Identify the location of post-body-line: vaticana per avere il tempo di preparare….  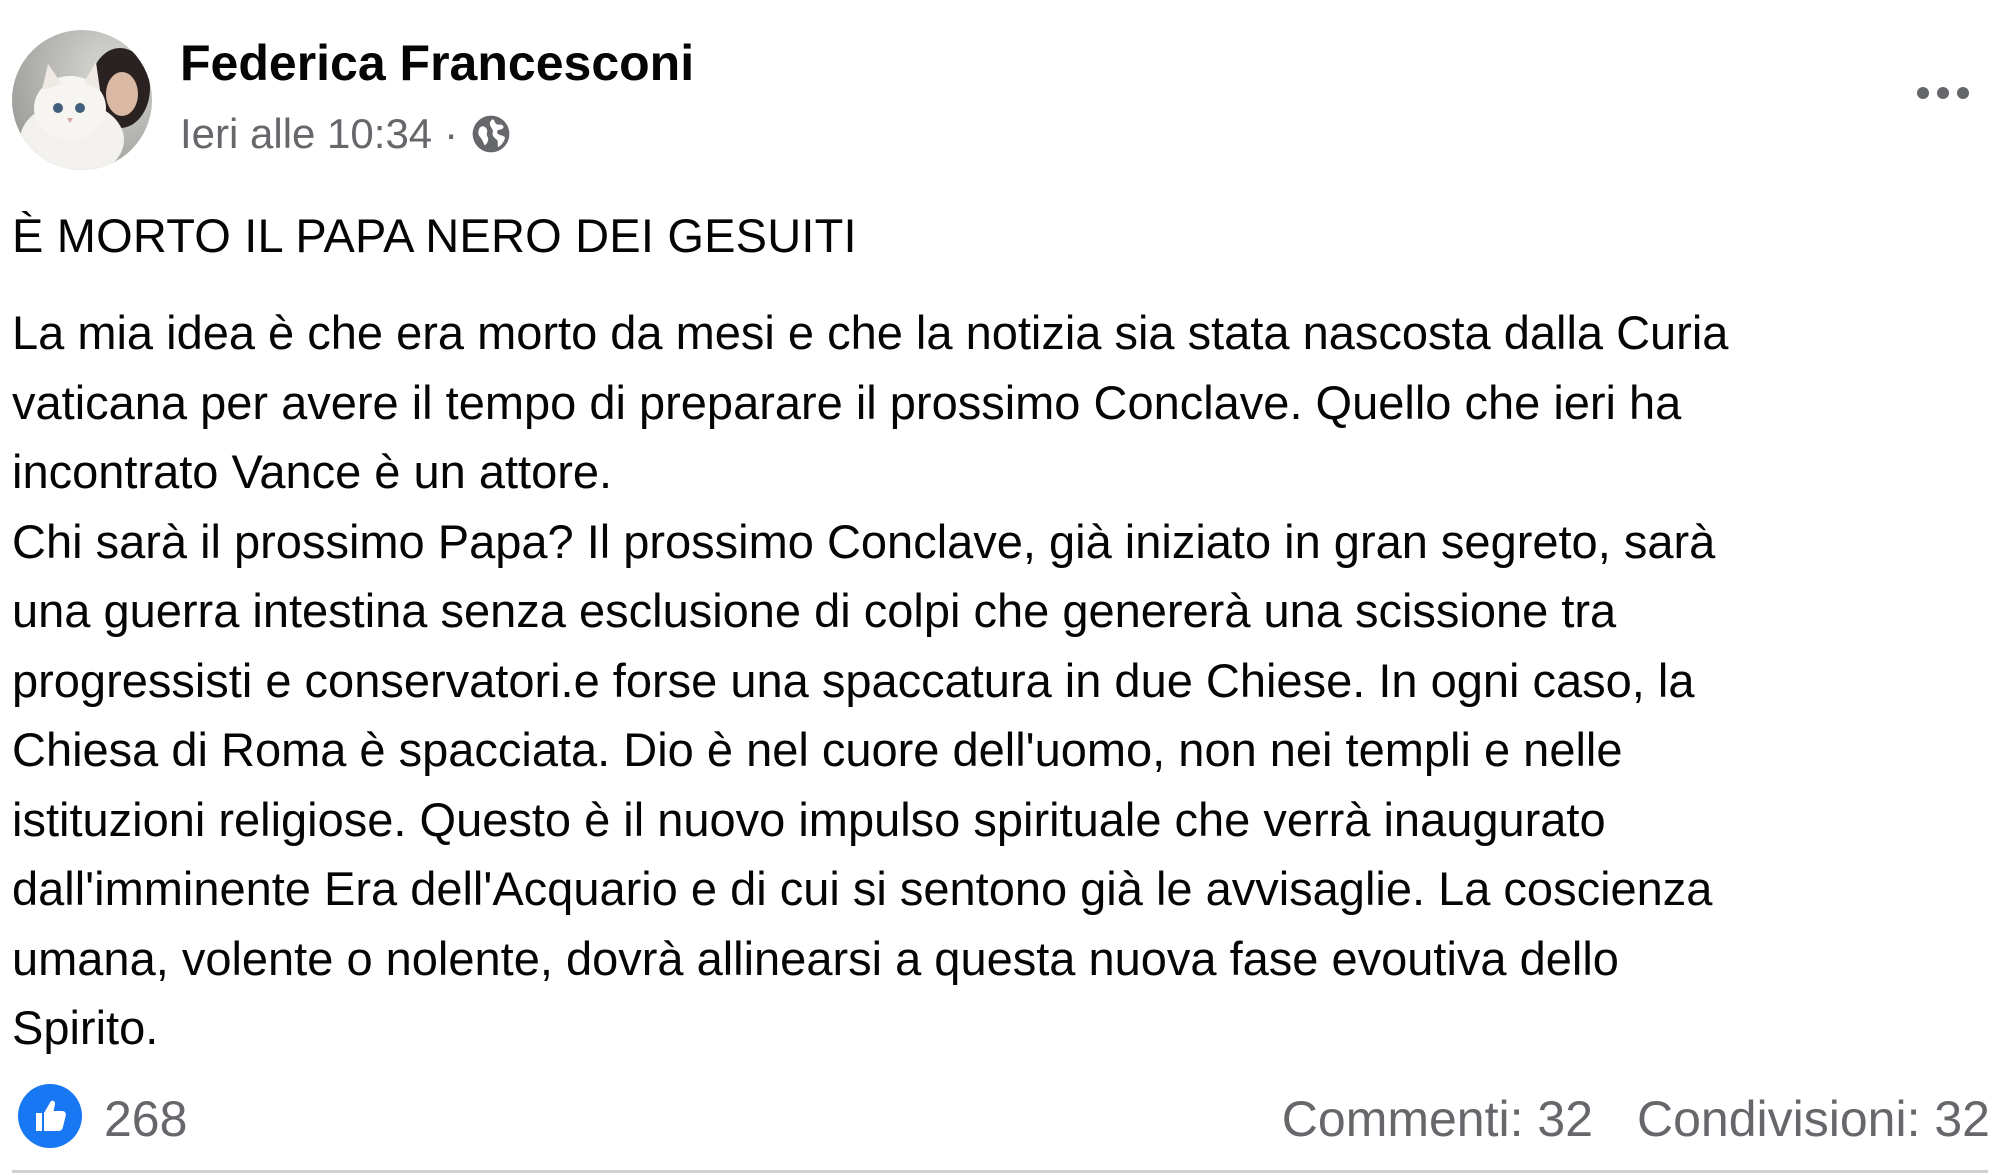
(847, 402).